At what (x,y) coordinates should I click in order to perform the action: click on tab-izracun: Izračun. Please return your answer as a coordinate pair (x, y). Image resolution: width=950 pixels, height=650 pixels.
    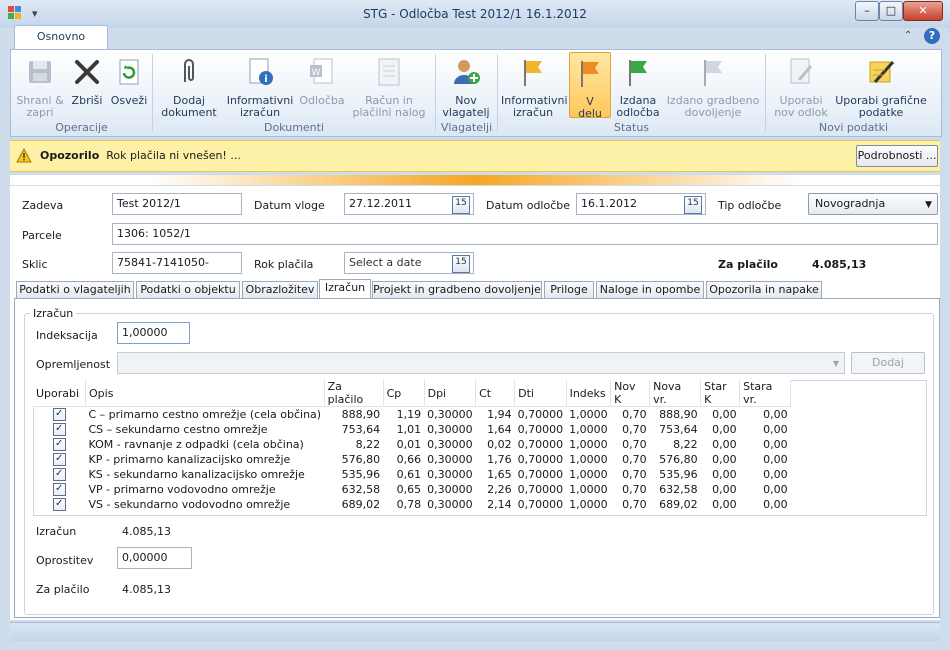
    Looking at the image, I should click on (345, 289).